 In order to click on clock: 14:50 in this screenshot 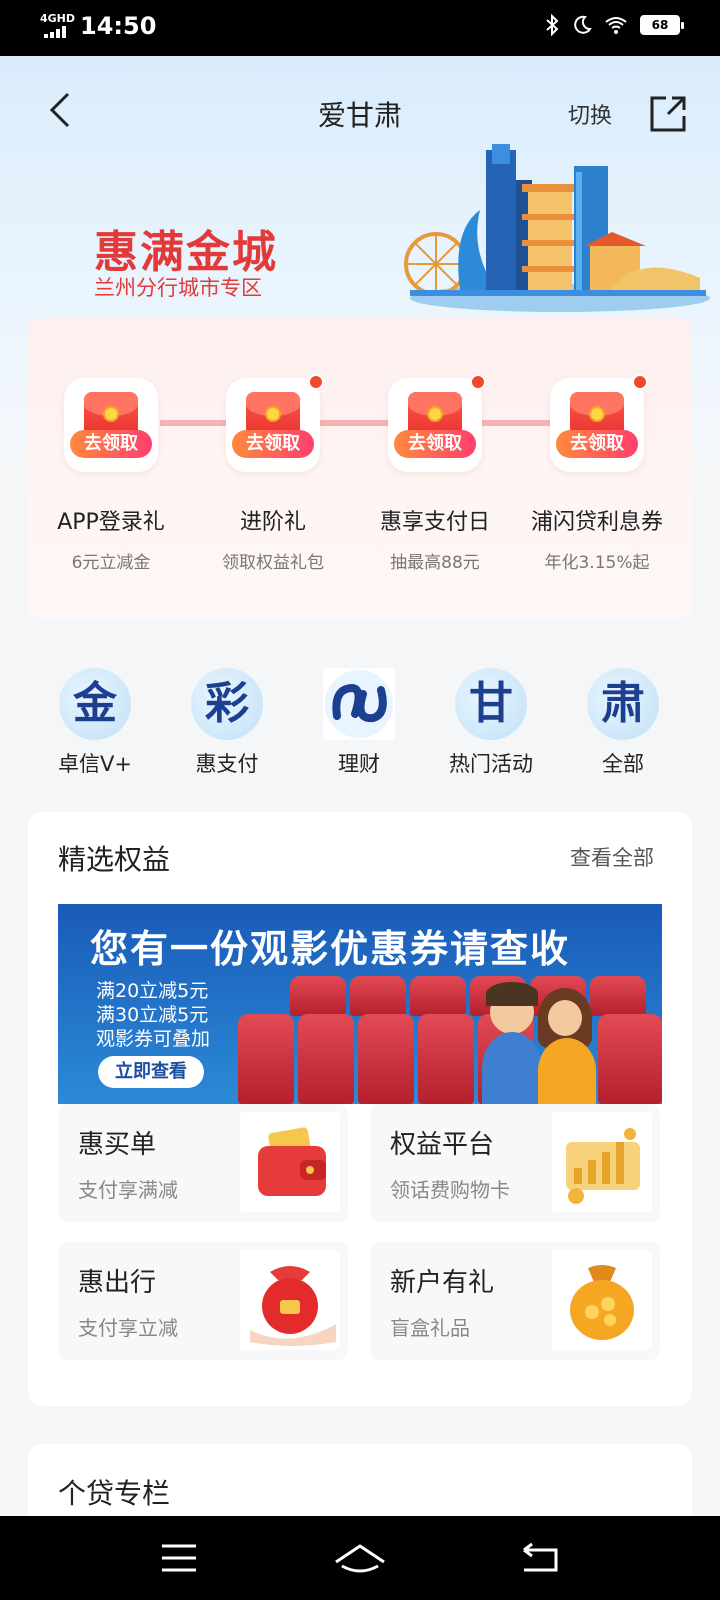, I will do `click(118, 26)`.